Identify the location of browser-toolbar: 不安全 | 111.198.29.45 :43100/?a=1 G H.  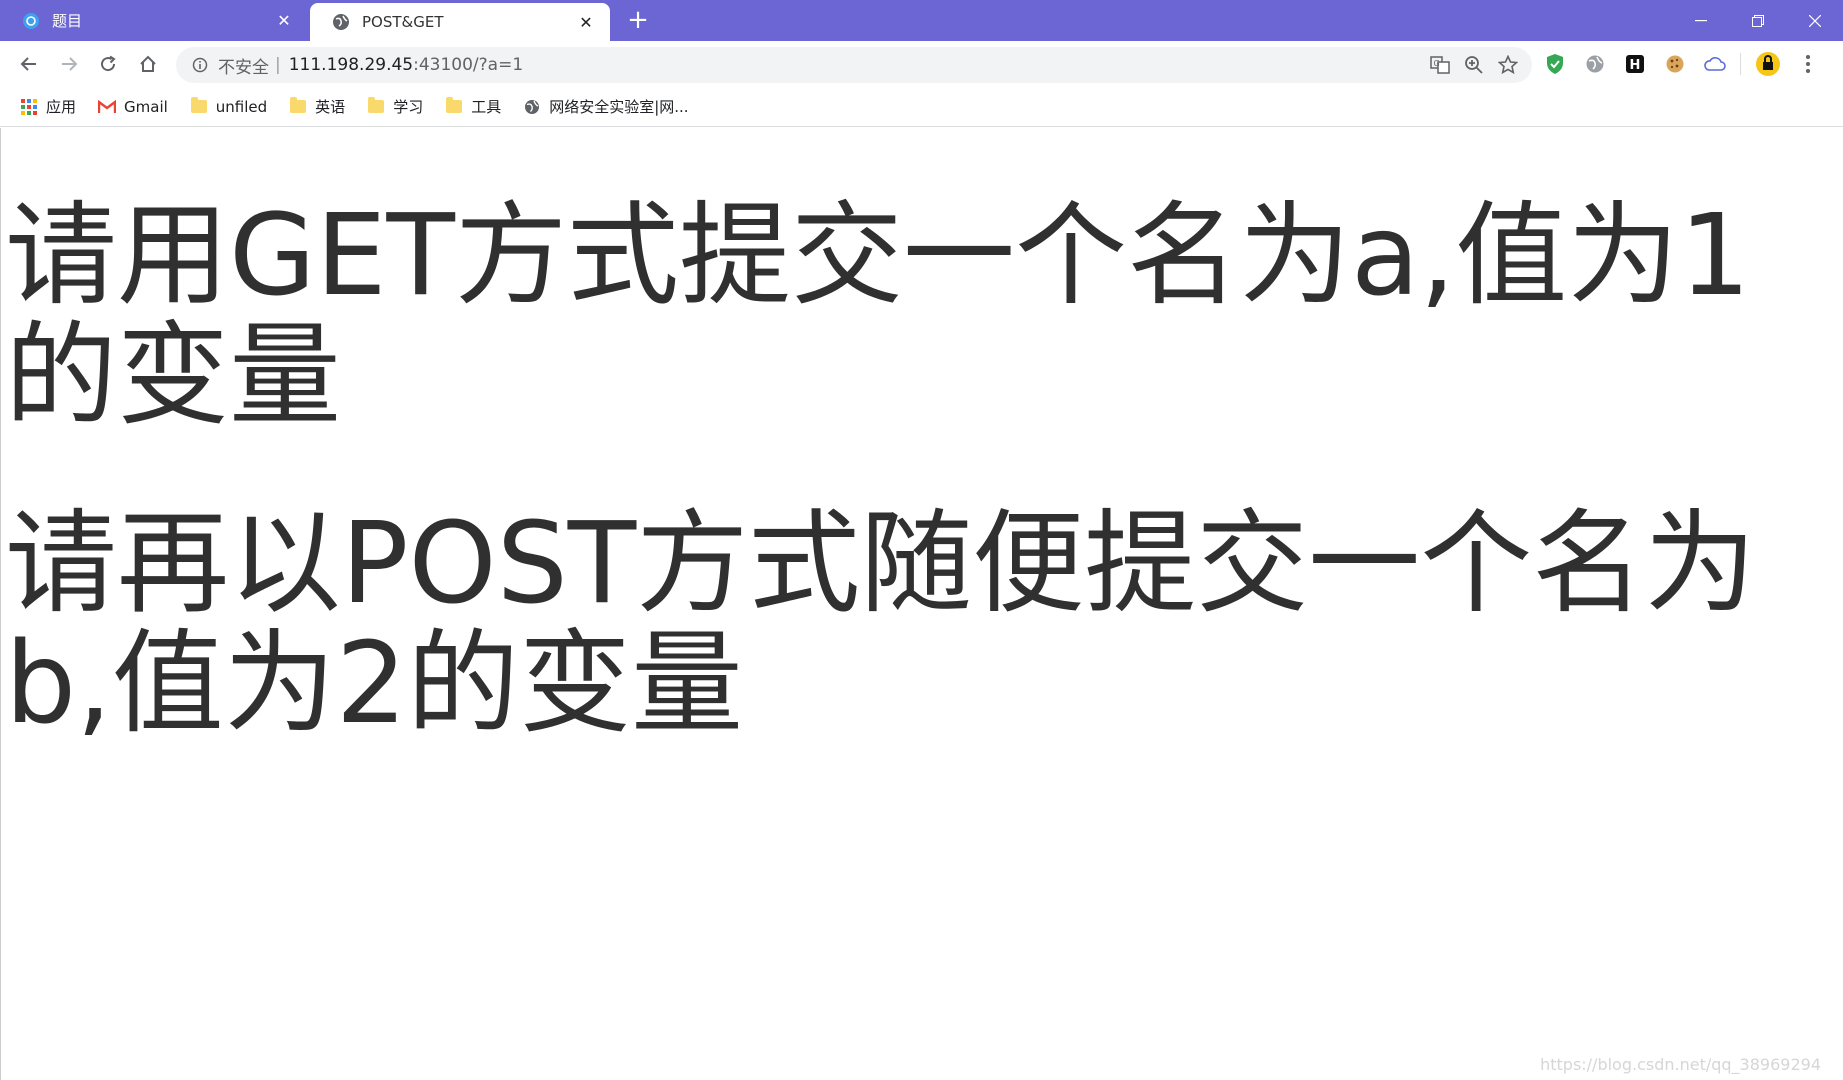
(921, 64).